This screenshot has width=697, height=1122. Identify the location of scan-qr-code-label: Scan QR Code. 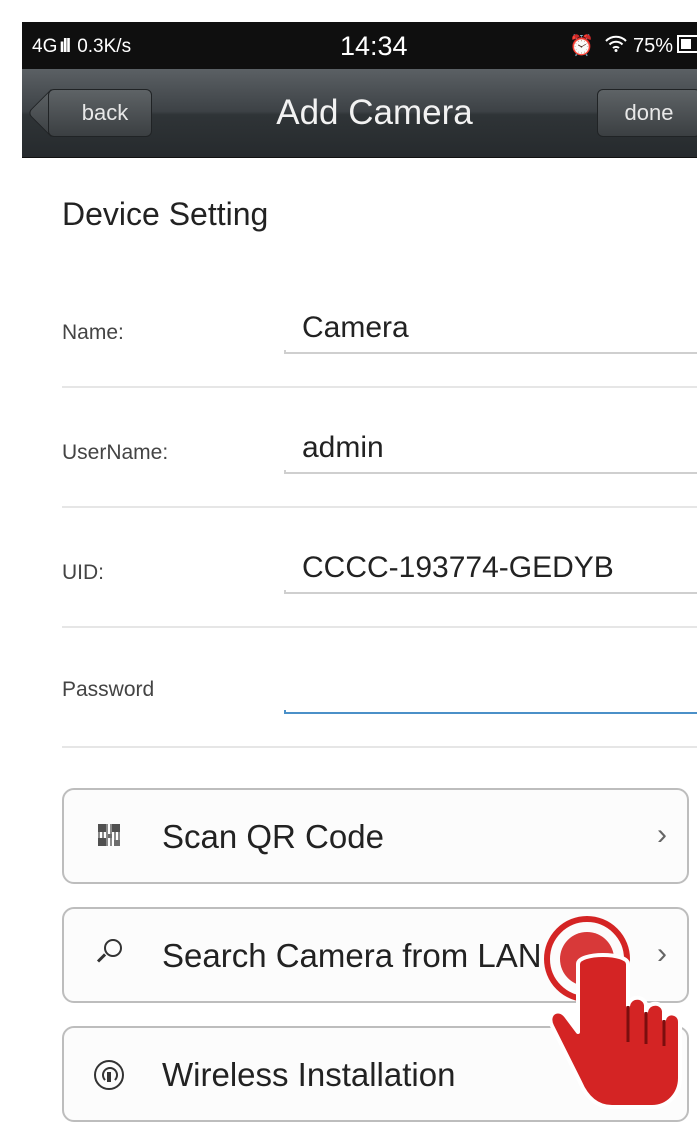
(273, 836).